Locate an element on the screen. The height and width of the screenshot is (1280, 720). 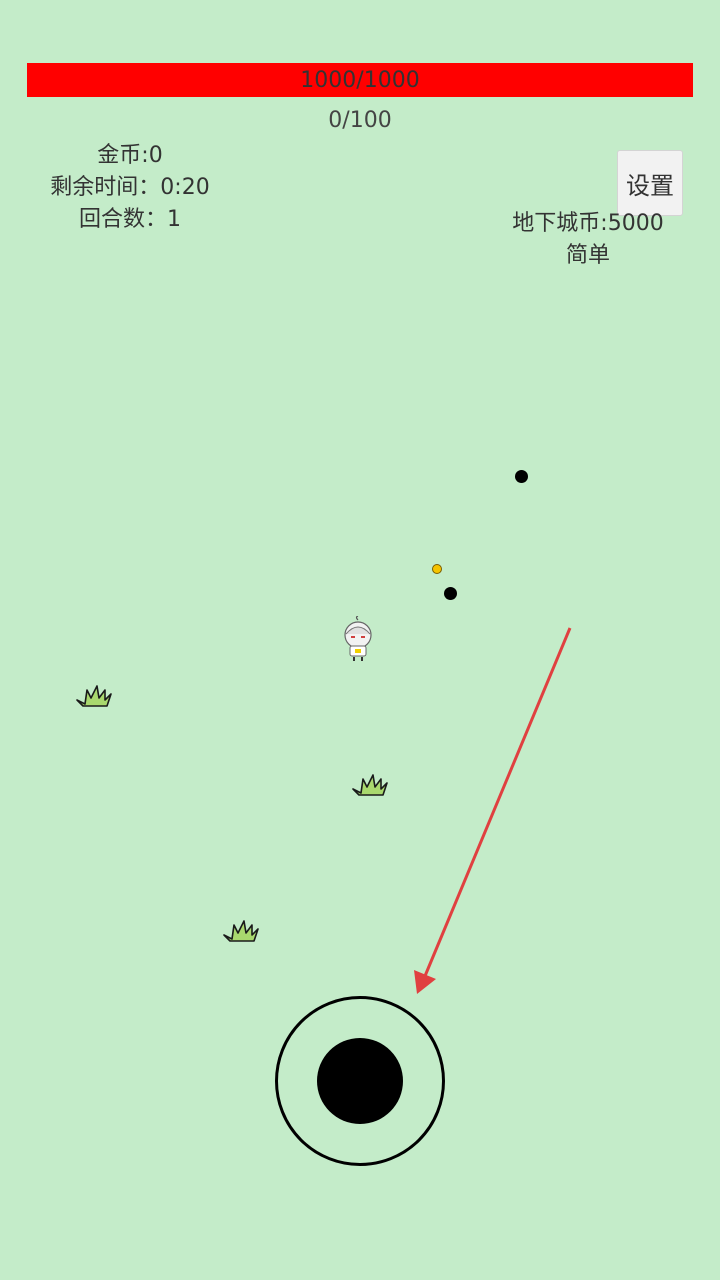
joystick is located at coordinates (360, 1081).